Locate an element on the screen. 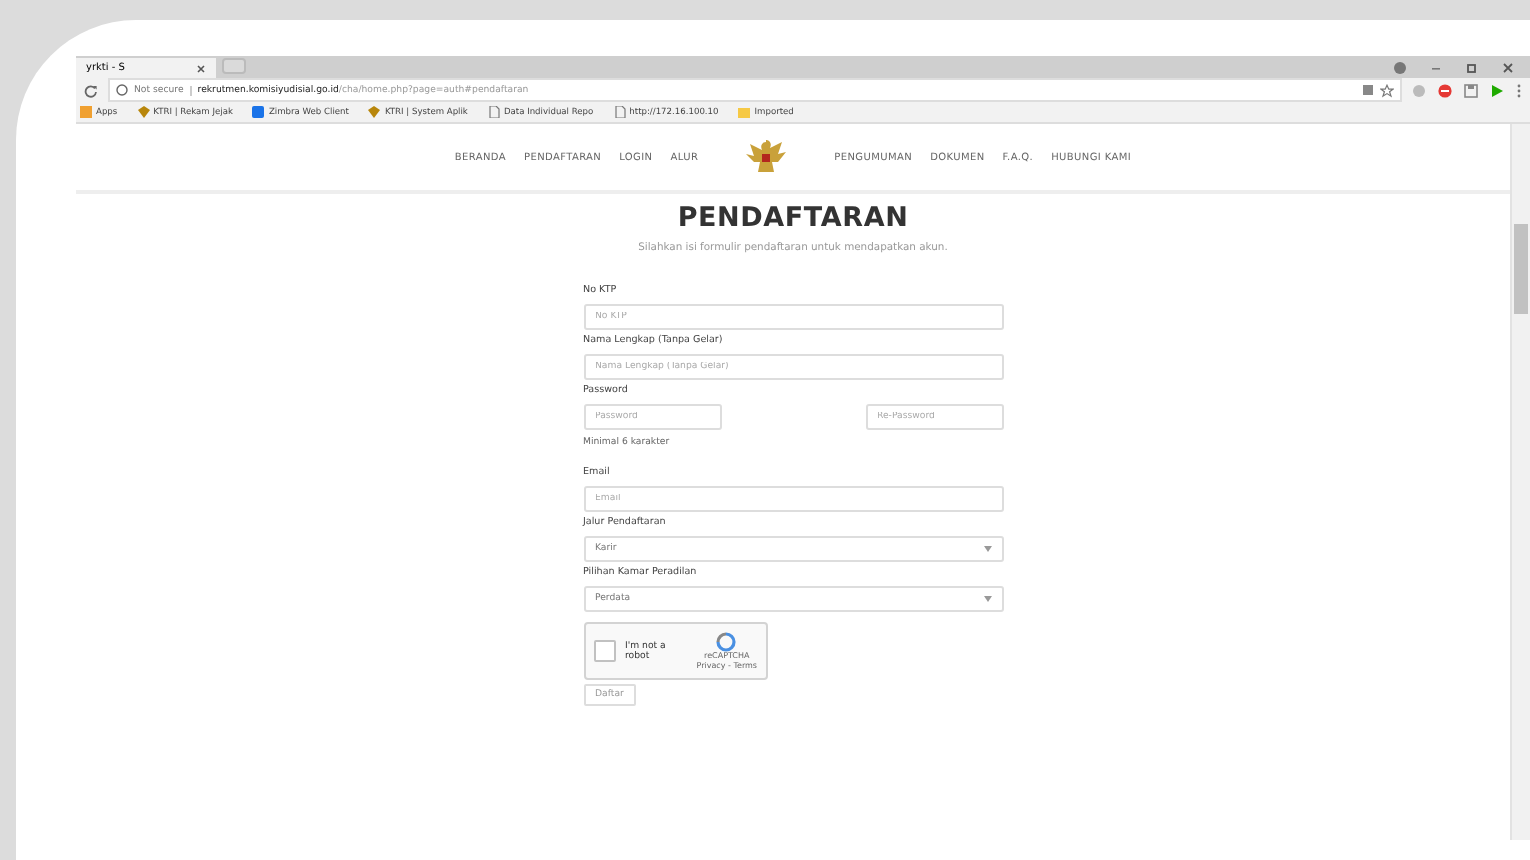 This screenshot has height=860, width=1530. star-icon is located at coordinates (1387, 90).